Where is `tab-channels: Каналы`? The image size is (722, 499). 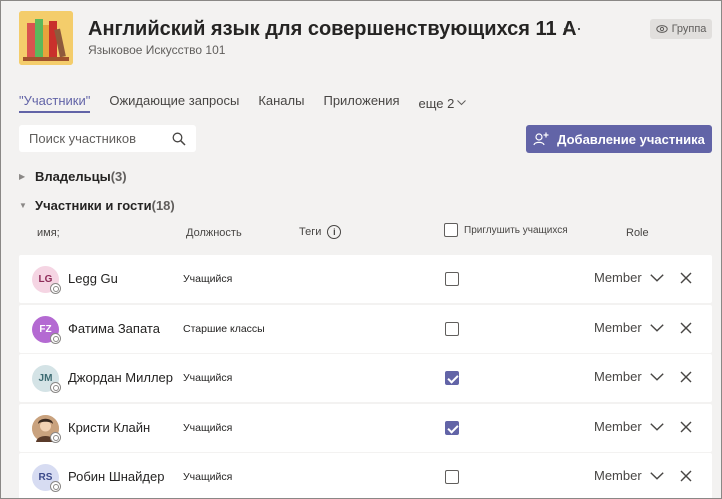
tab-channels: Каналы is located at coordinates (281, 103).